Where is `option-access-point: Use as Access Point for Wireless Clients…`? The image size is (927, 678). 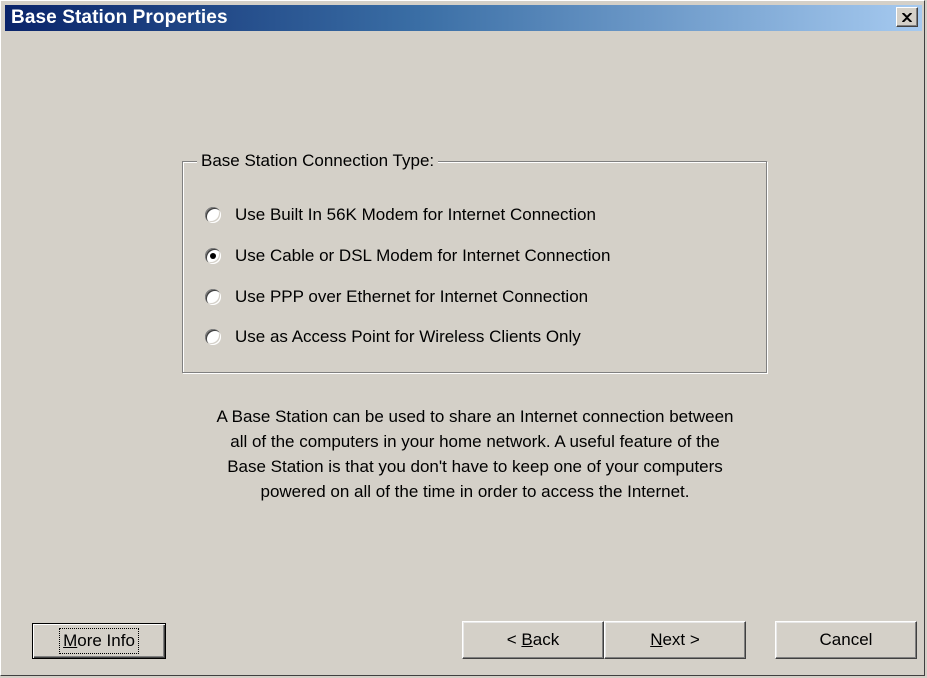
option-access-point: Use as Access Point for Wireless Clients… is located at coordinates (393, 337).